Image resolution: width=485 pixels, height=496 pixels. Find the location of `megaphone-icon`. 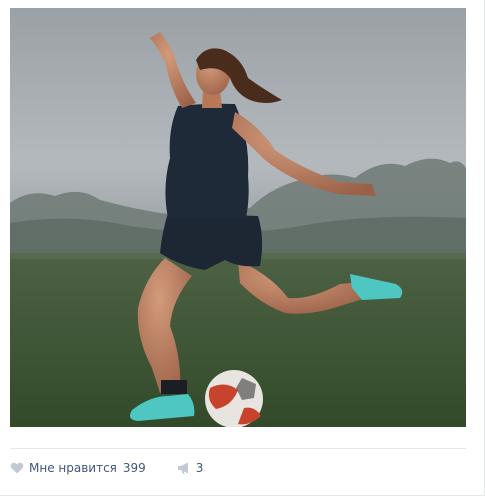

megaphone-icon is located at coordinates (184, 468).